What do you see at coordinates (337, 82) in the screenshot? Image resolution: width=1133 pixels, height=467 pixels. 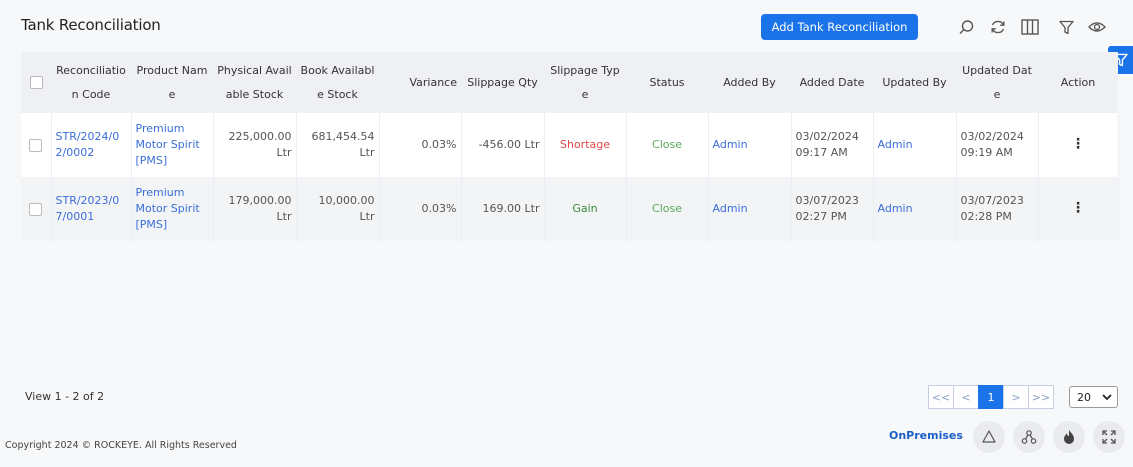 I see `column-header: Book Available Stock` at bounding box center [337, 82].